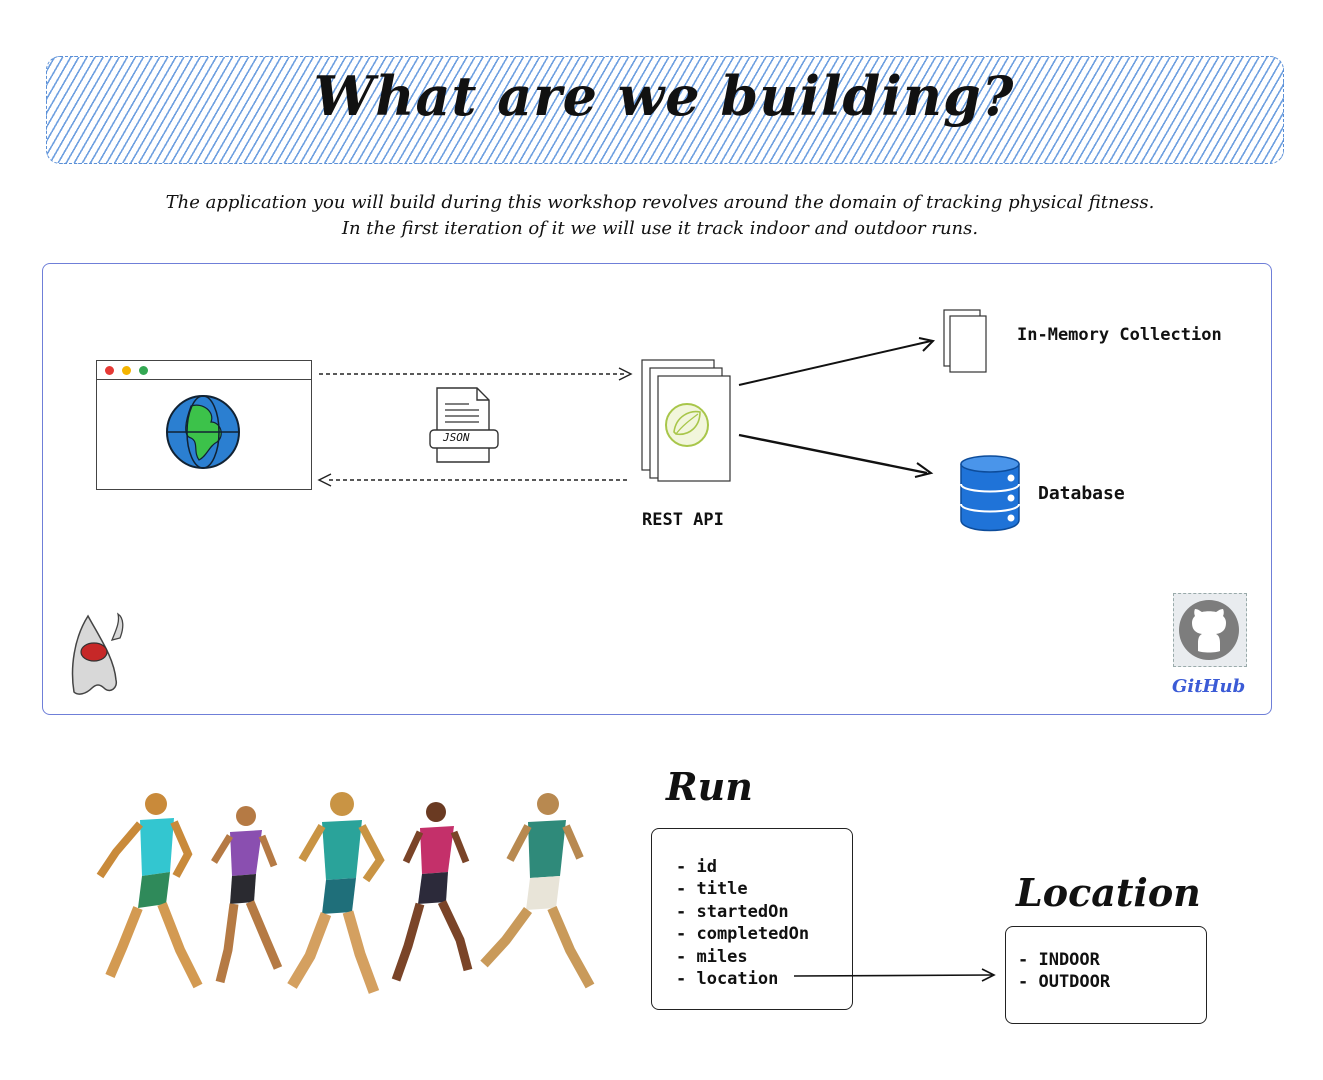 This screenshot has height=1080, width=1323. What do you see at coordinates (464, 425) in the screenshot?
I see `json-document-icon` at bounding box center [464, 425].